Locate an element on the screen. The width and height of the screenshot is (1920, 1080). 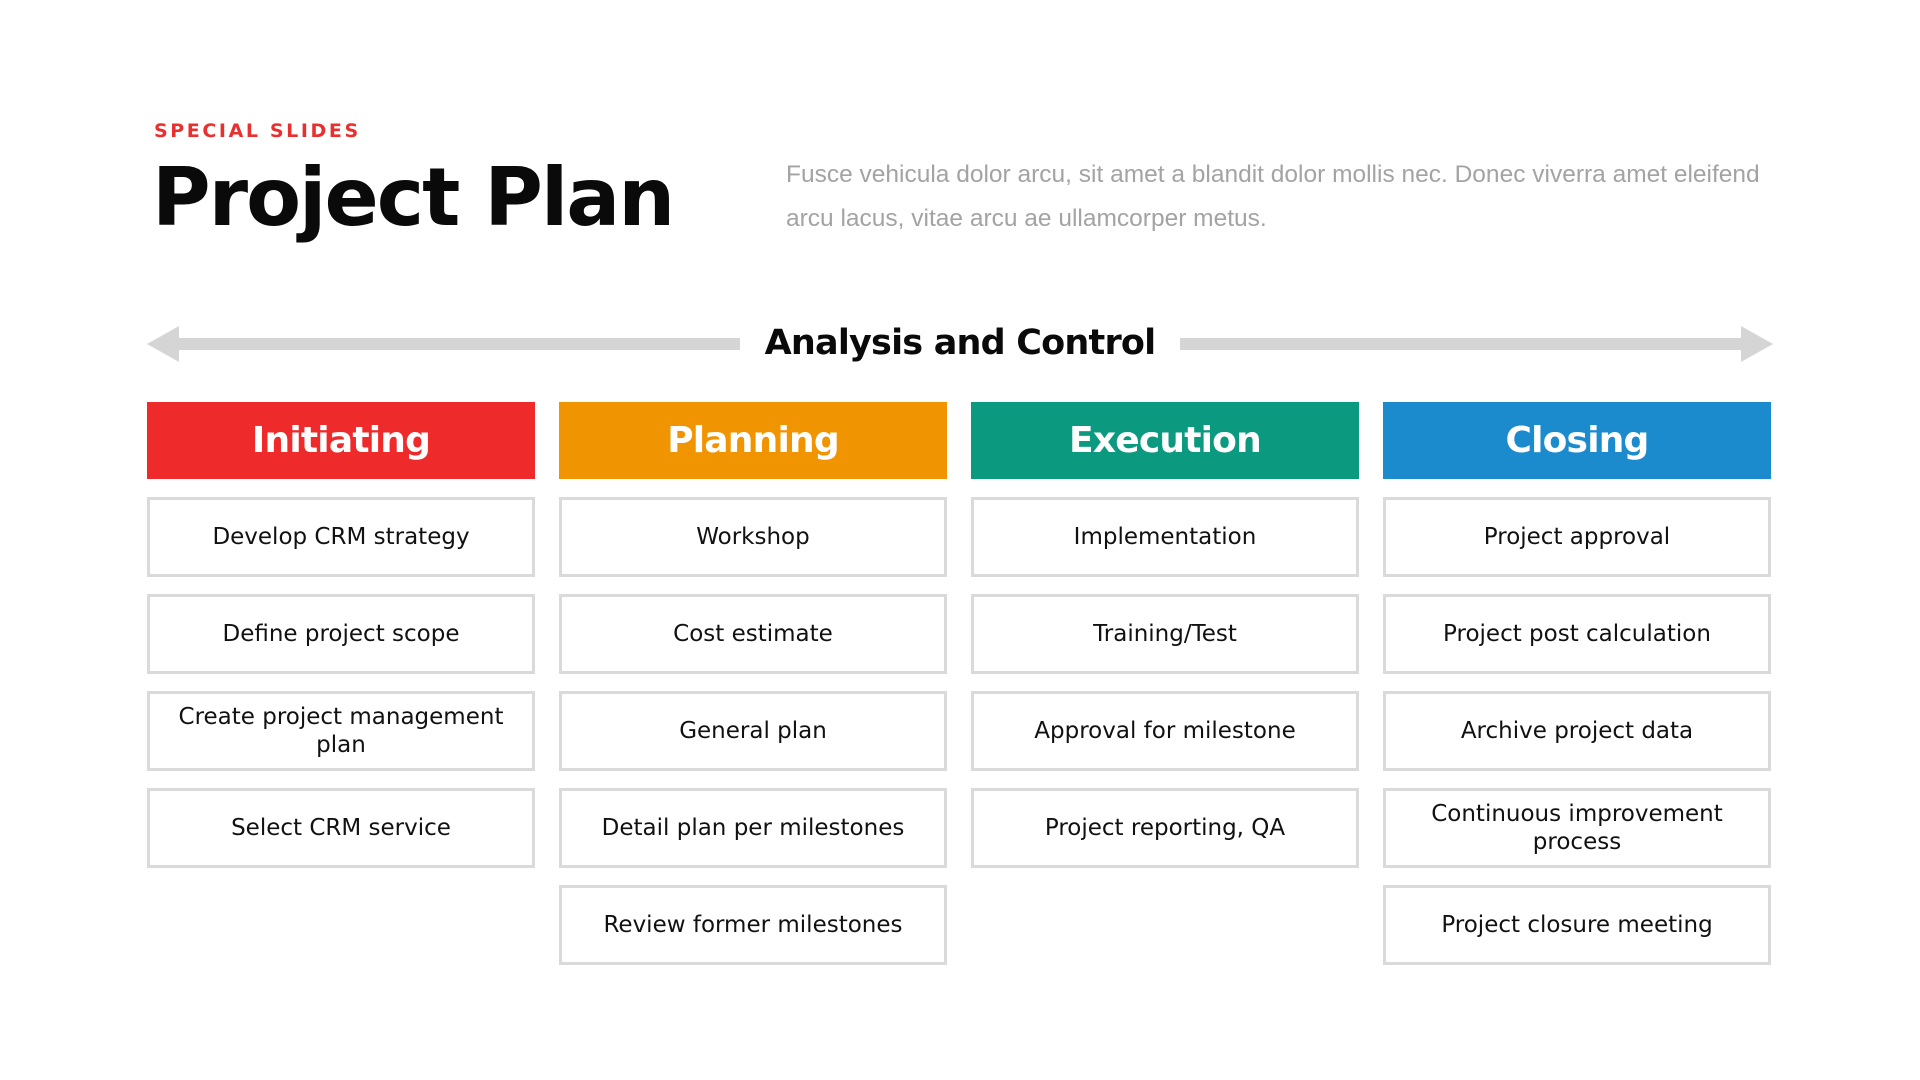
task-box: Training/Test is located at coordinates (1165, 634).